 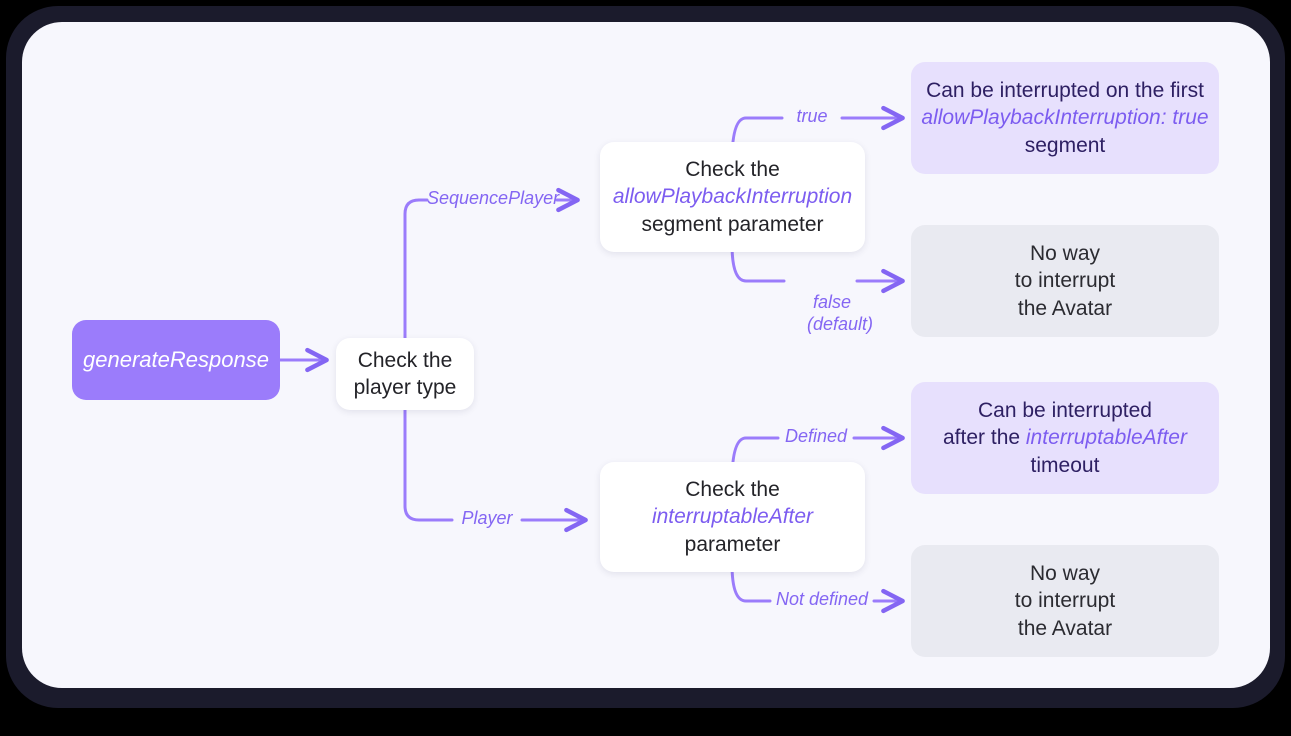 What do you see at coordinates (1065, 465) in the screenshot?
I see `node-result-timeout-line3: timeout` at bounding box center [1065, 465].